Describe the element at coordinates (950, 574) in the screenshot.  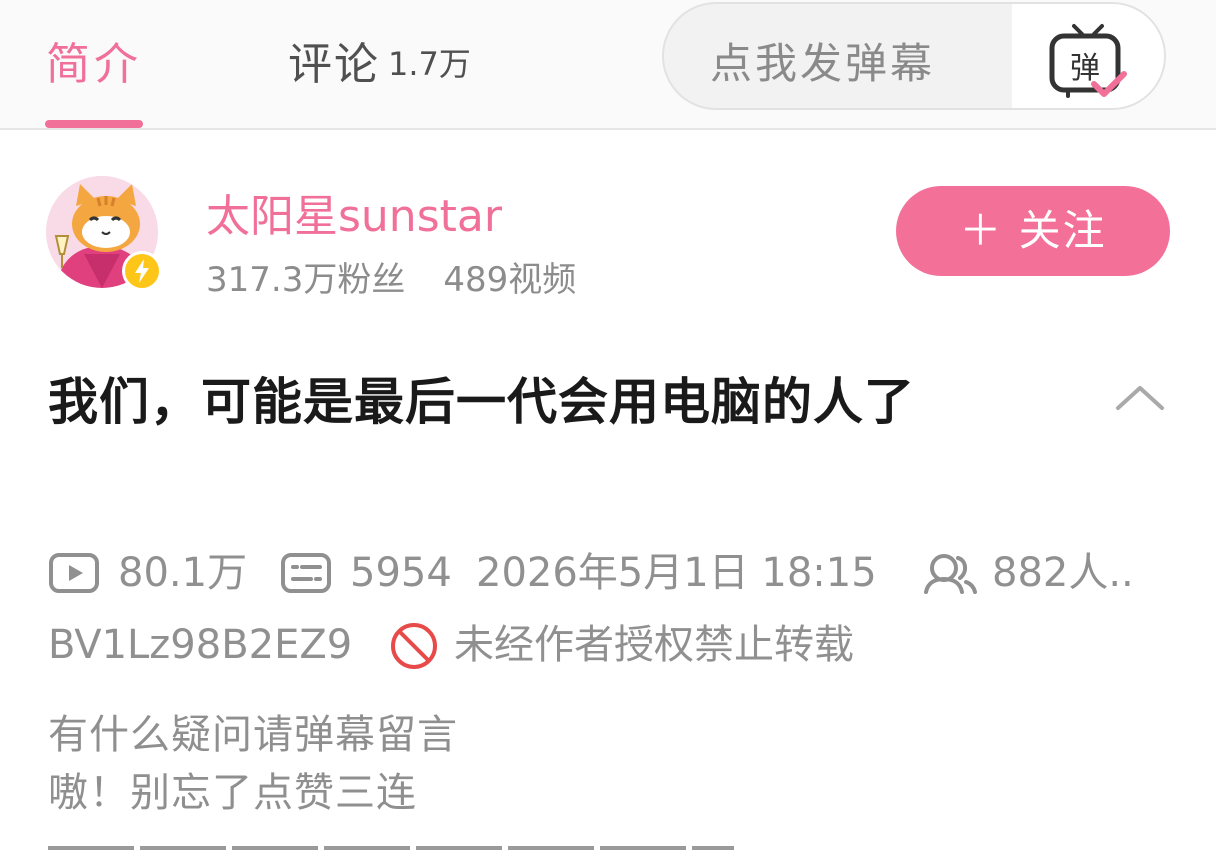
I see `watching-people-icon` at that location.